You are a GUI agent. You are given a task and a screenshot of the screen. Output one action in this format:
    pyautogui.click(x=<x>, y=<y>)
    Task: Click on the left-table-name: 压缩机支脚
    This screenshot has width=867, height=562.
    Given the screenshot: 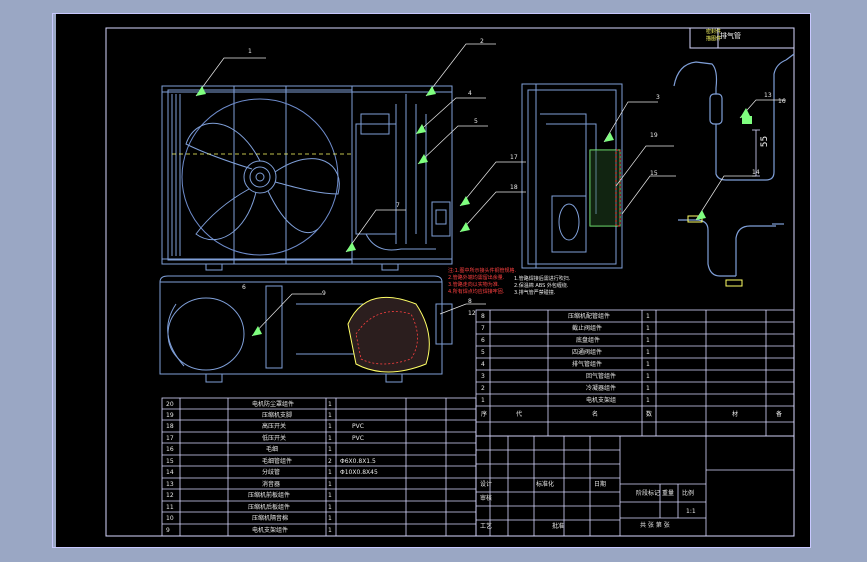 What is the action you would take?
    pyautogui.click(x=277, y=415)
    